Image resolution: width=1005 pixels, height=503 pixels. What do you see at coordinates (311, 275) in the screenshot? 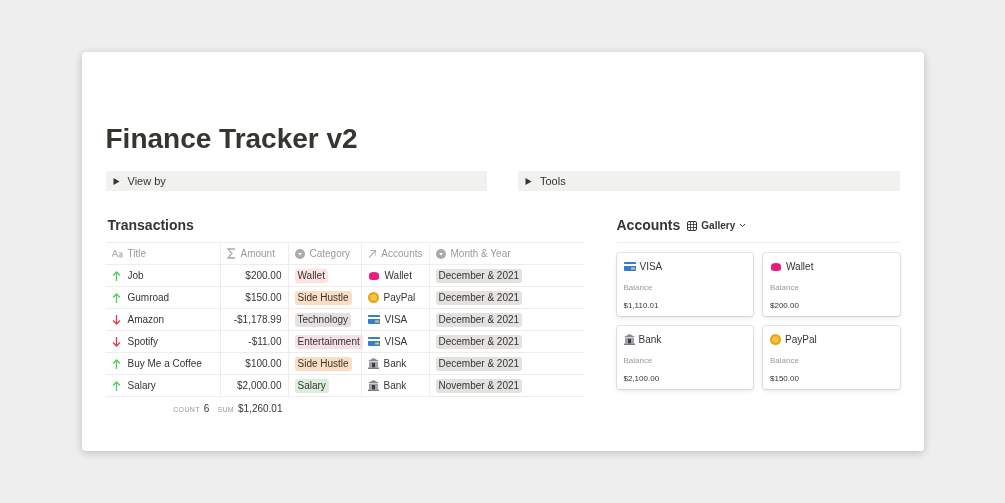
I see `category-tag: Wallet` at bounding box center [311, 275].